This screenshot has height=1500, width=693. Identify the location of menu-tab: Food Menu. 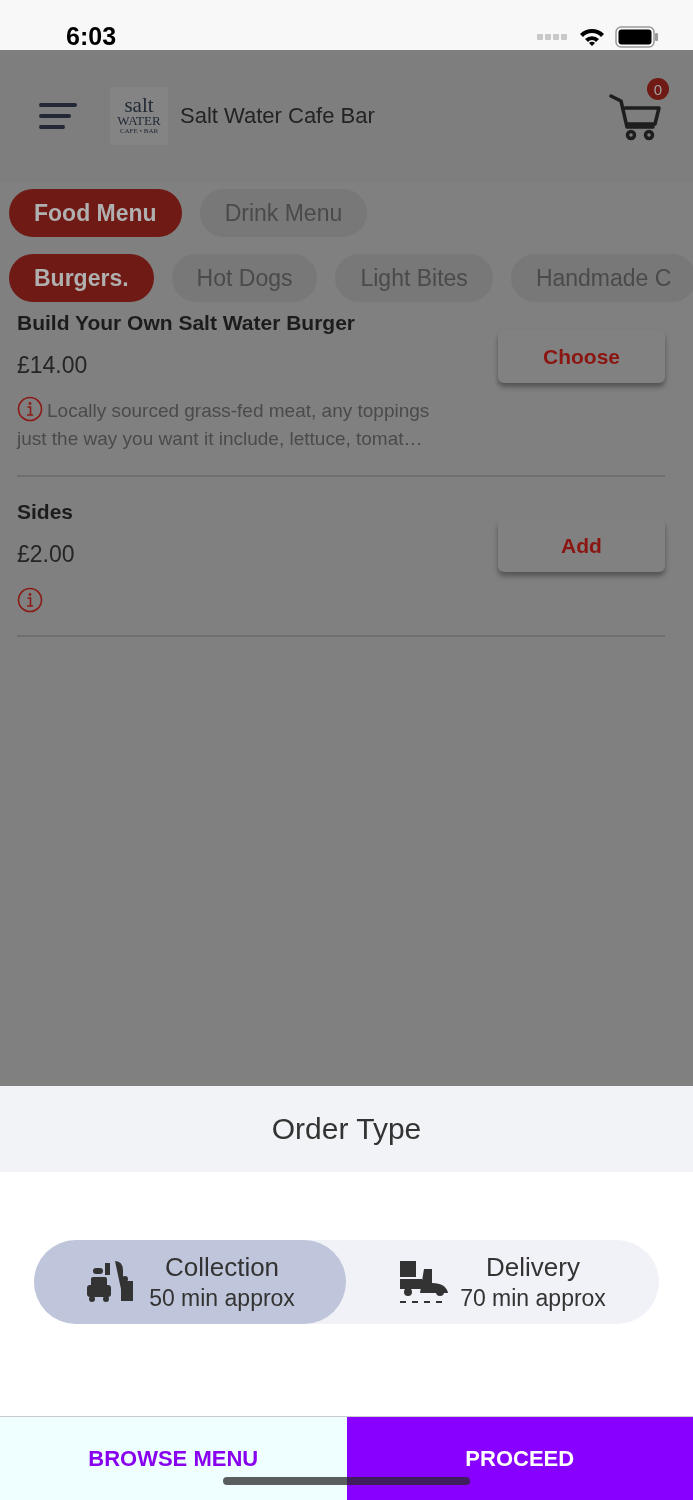
(95, 213).